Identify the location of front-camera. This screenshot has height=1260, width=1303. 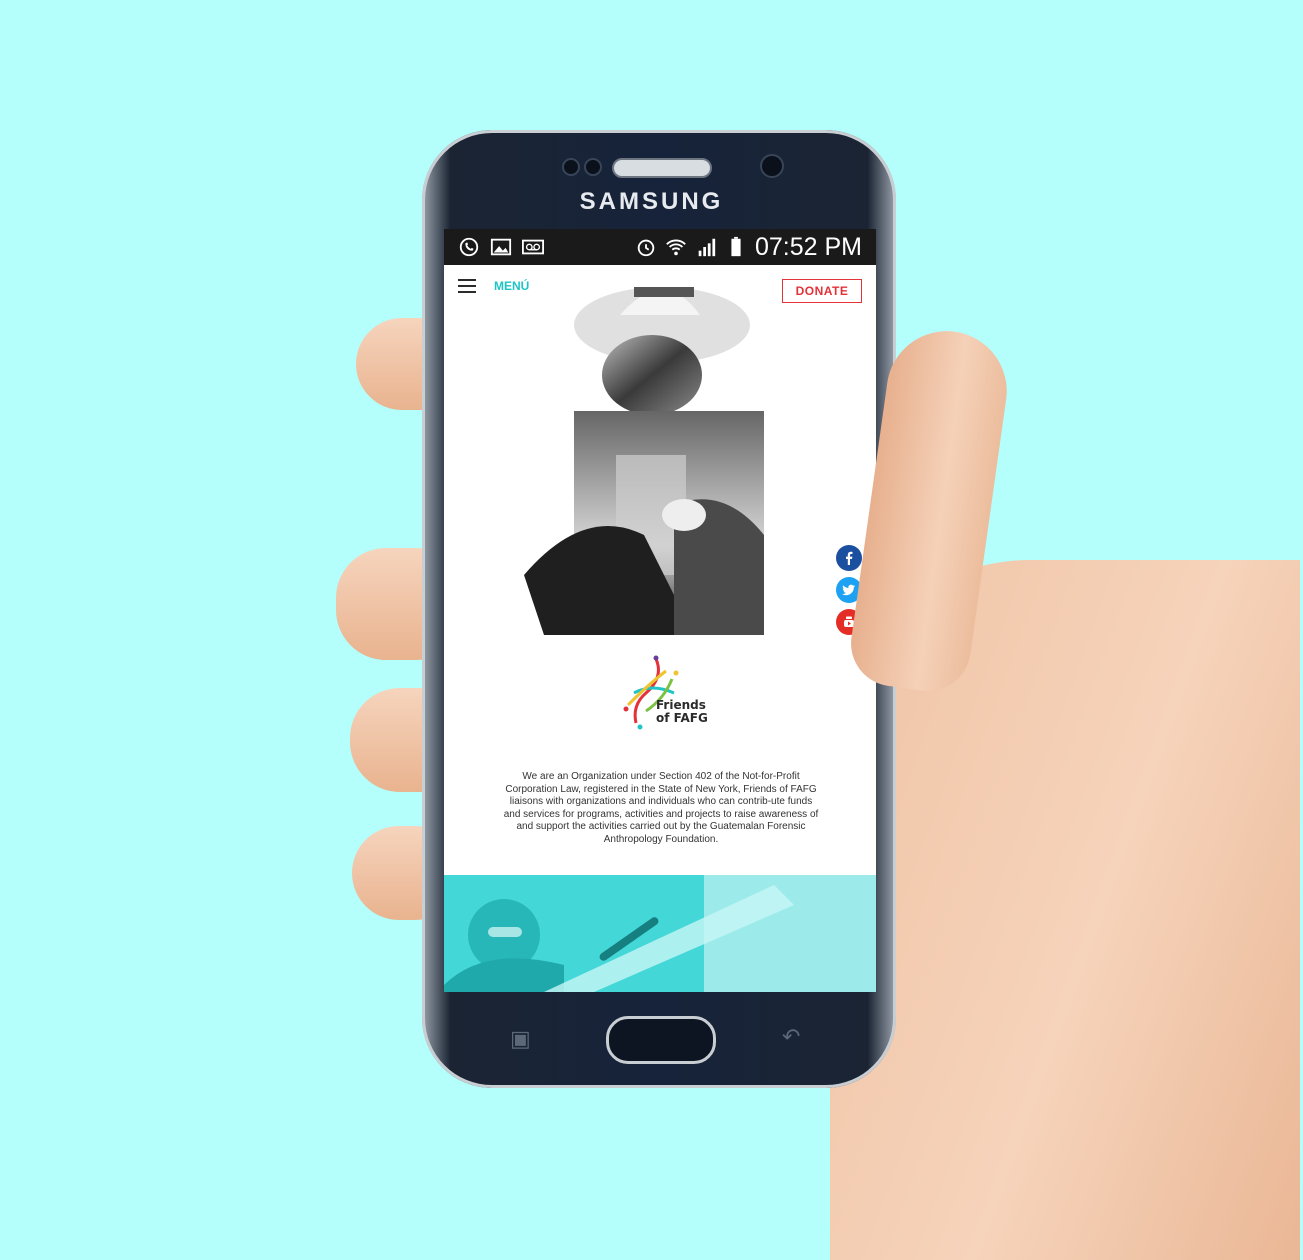
(772, 166).